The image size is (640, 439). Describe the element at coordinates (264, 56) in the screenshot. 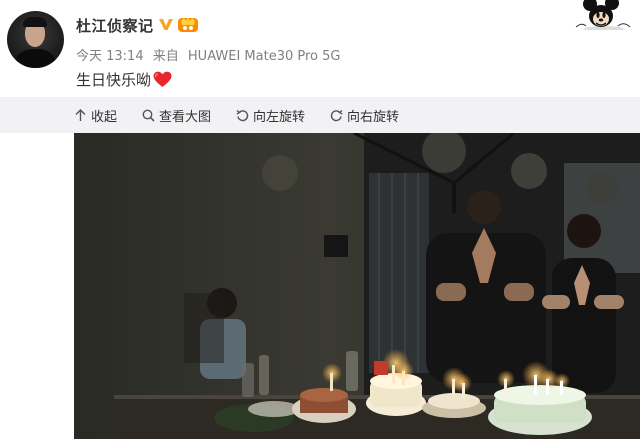

I see `source-device: HUAWEI Mate30 Pro 5G` at that location.